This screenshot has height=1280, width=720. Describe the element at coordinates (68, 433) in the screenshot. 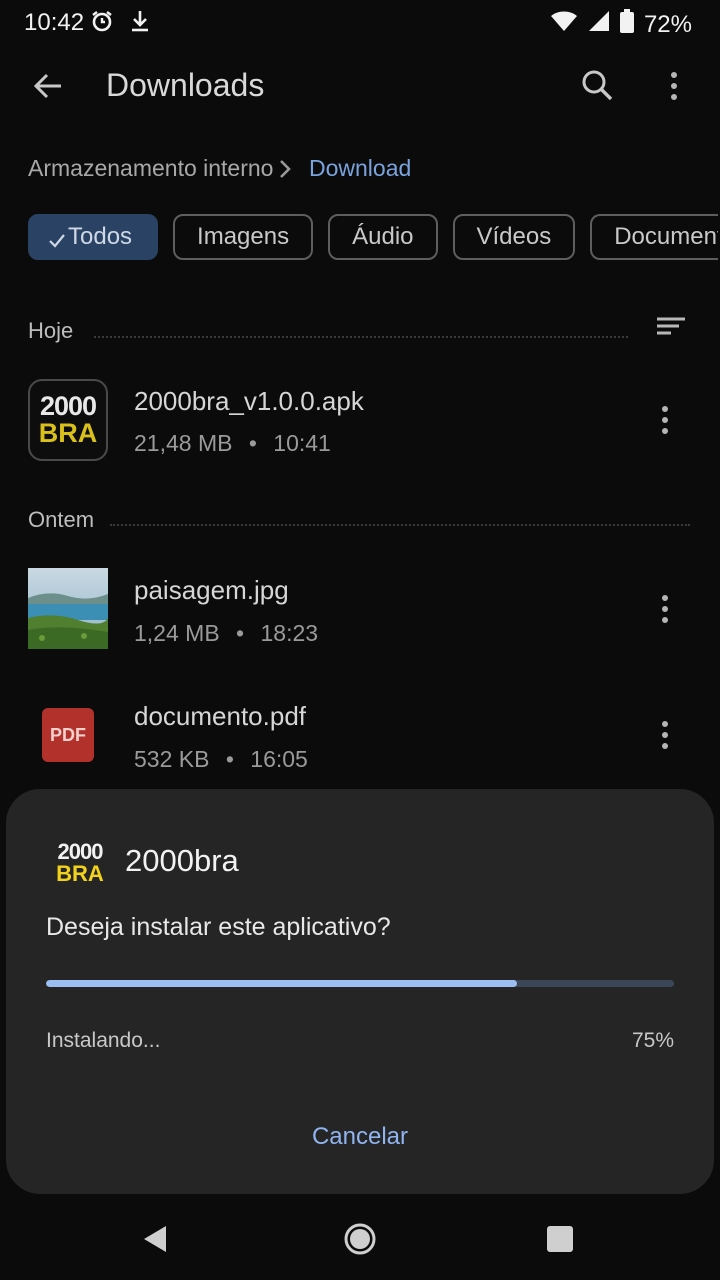

I see `apk-logo-bottom: BRA` at that location.